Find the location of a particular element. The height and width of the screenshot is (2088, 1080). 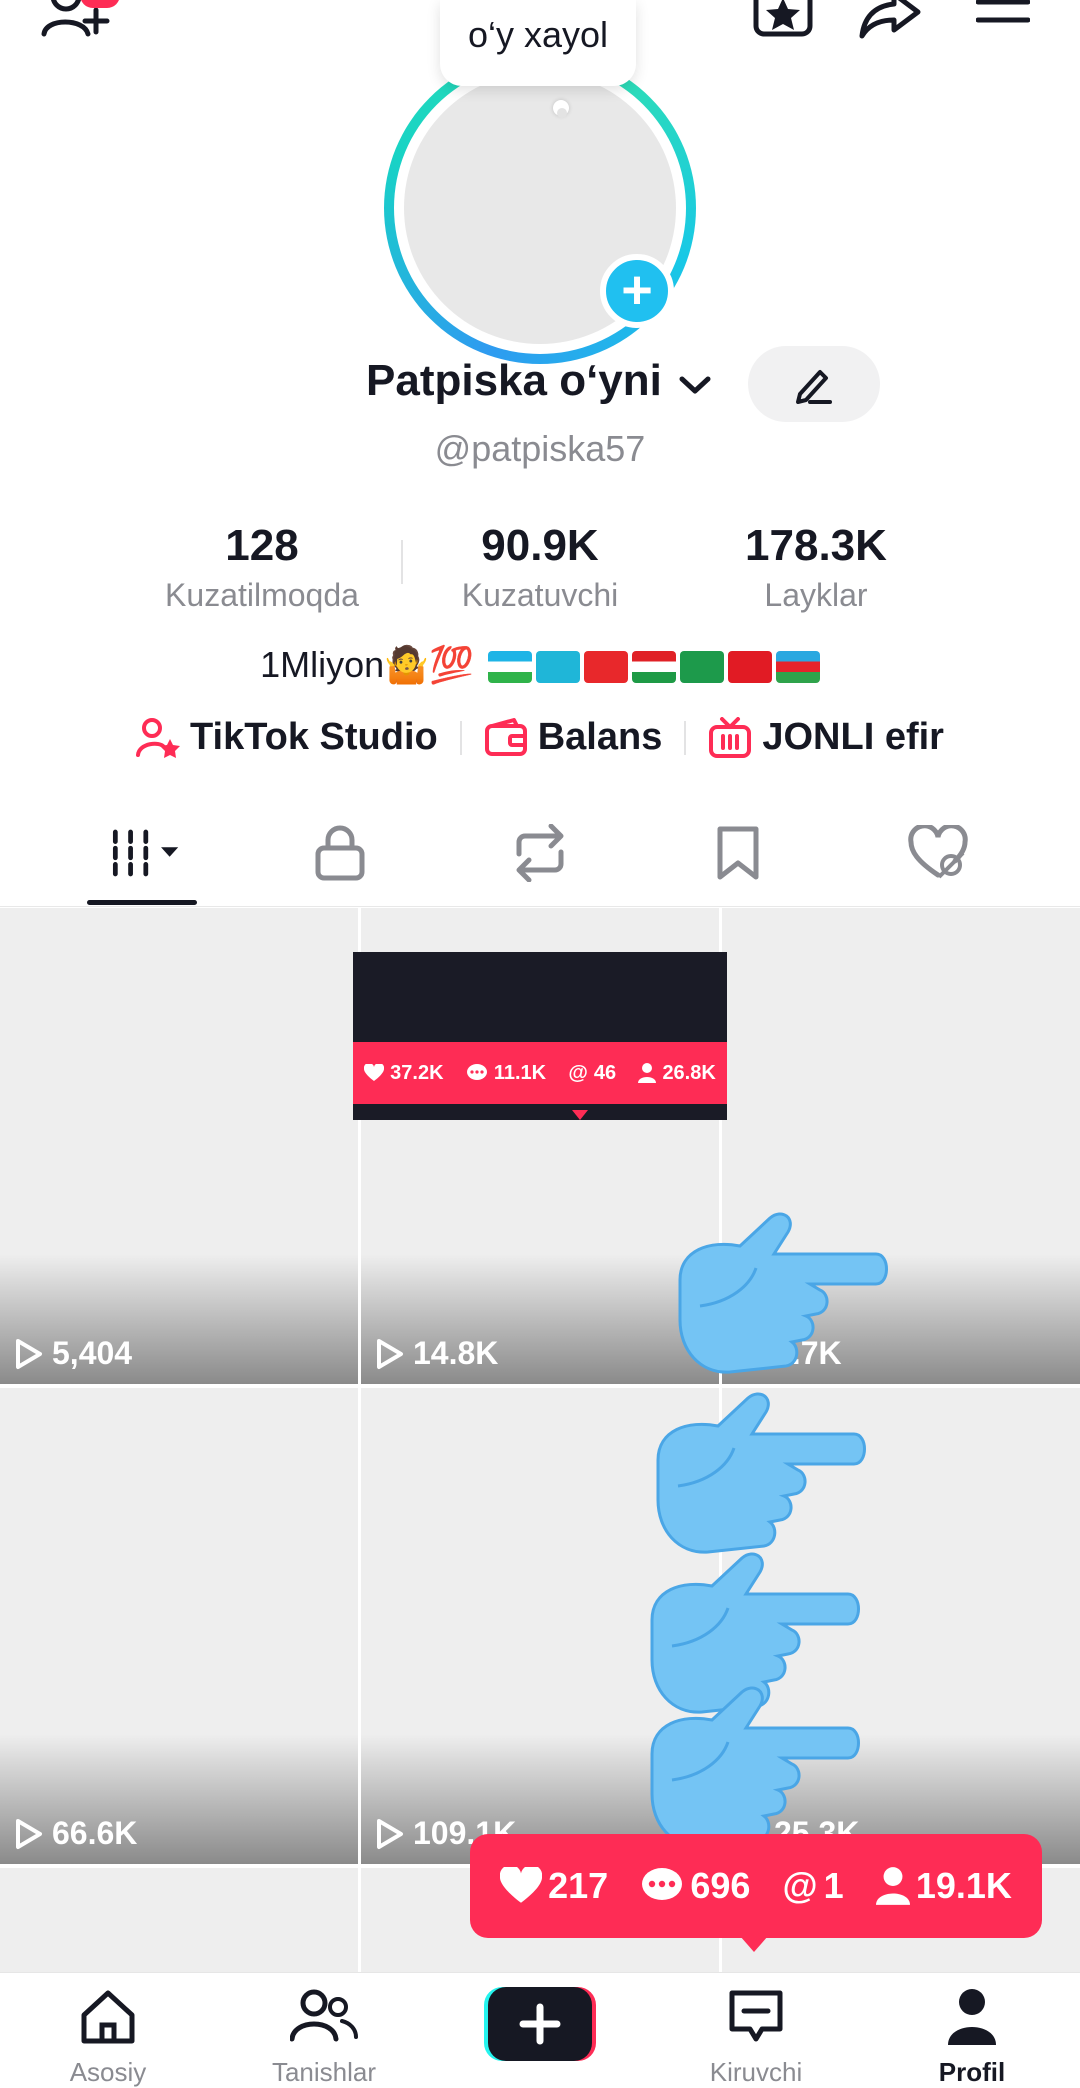

flag-turkmenistan-icon is located at coordinates (701, 667).